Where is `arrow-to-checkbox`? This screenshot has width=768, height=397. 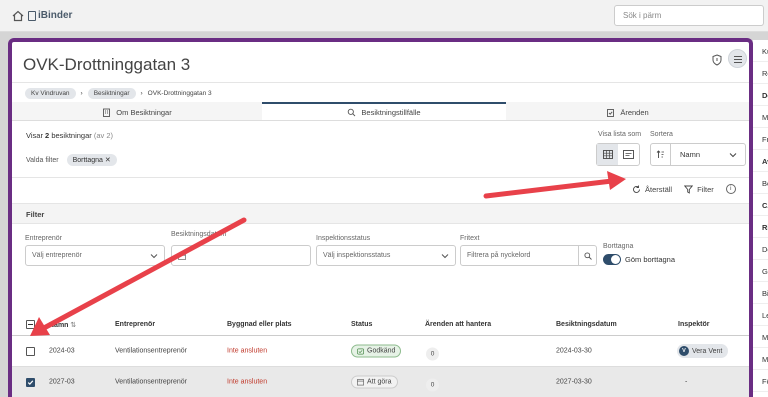
arrow-to-checkbox is located at coordinates (138, 276).